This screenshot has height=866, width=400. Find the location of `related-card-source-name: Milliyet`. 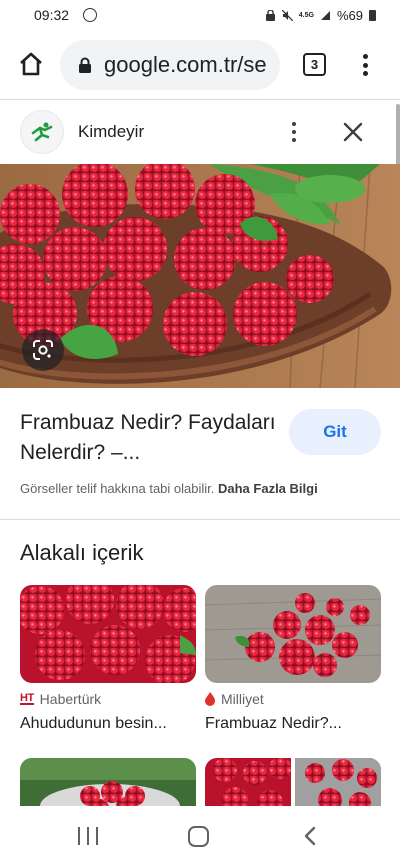

related-card-source-name: Milliyet is located at coordinates (242, 699).